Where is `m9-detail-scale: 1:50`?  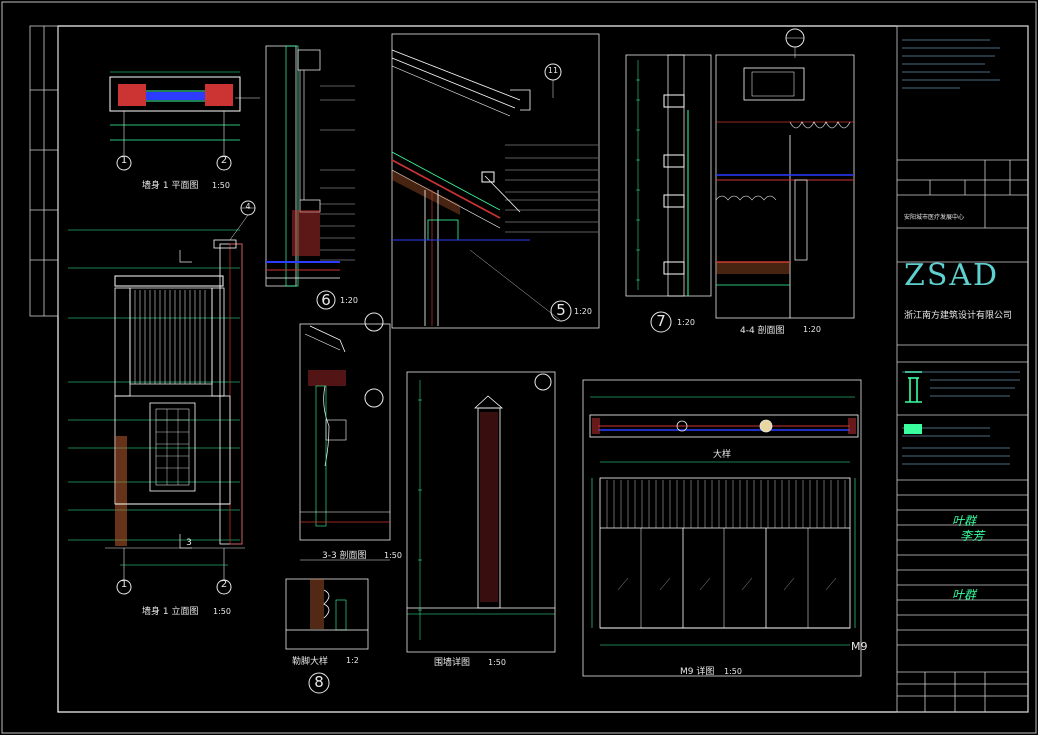
m9-detail-scale: 1:50 is located at coordinates (733, 671).